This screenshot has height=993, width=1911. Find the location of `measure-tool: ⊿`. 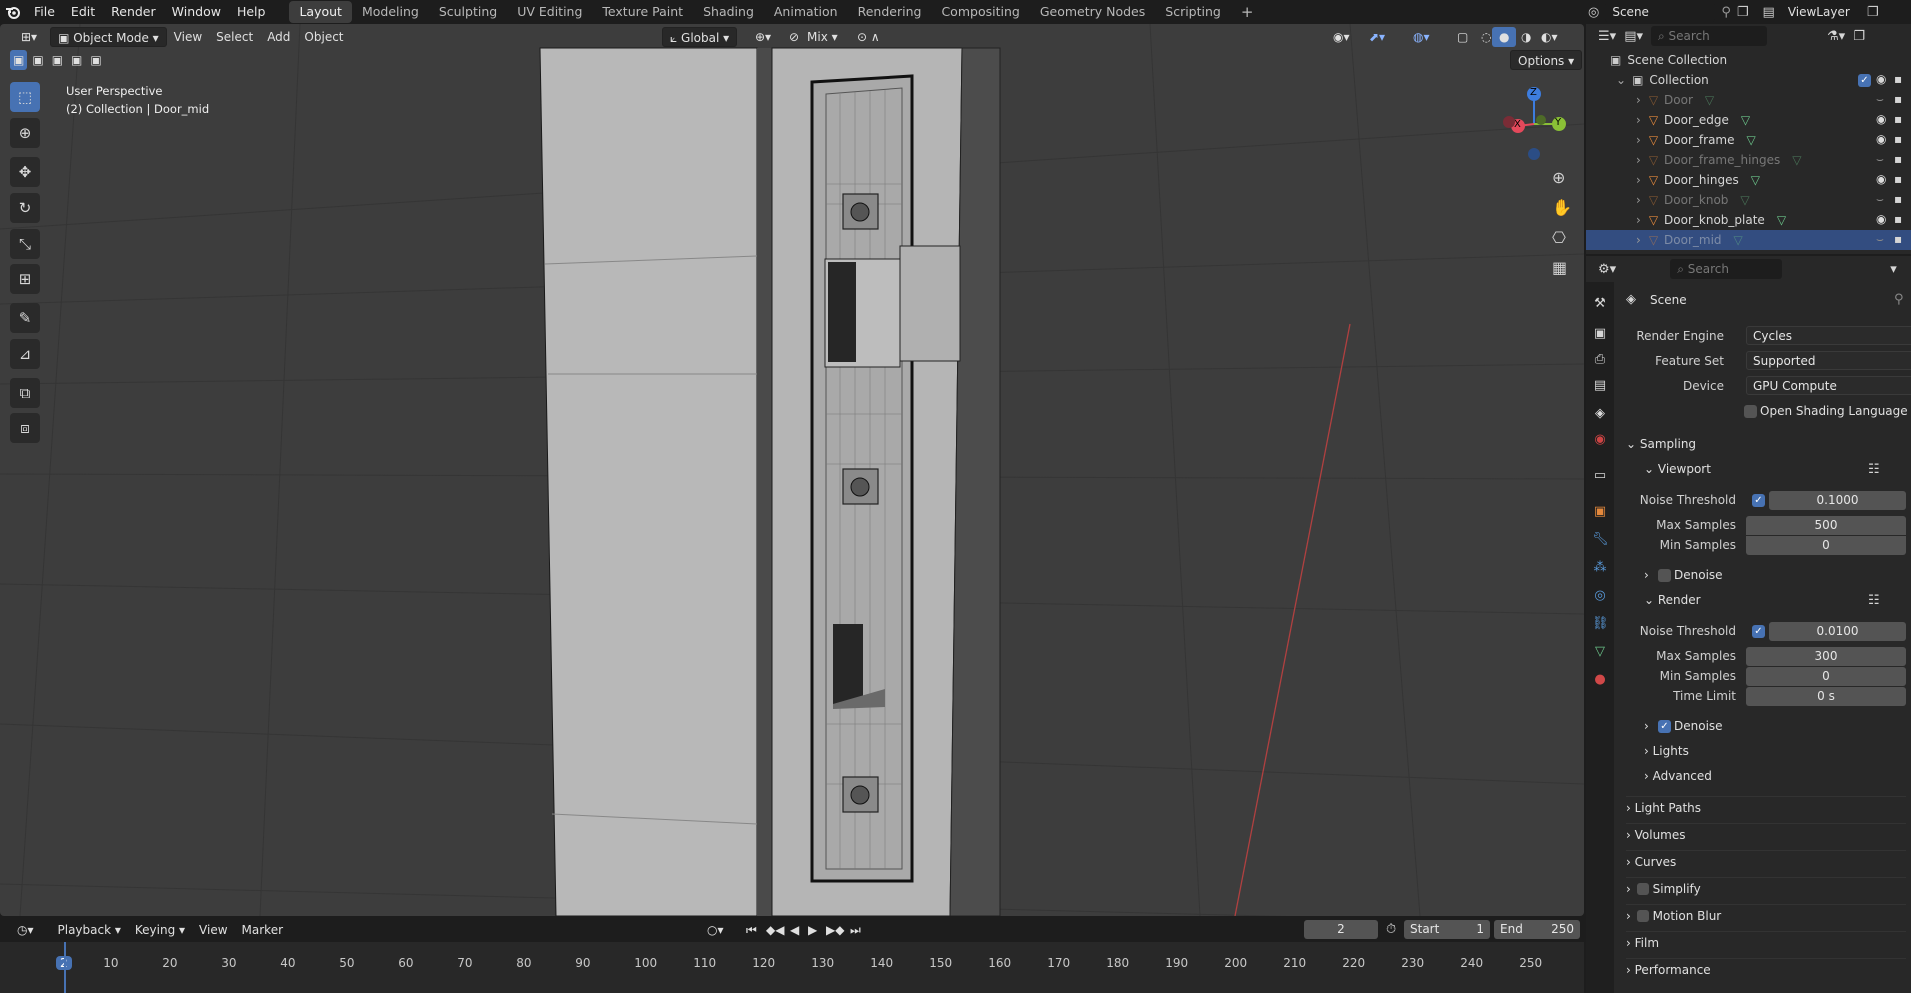

measure-tool: ⊿ is located at coordinates (25, 354).